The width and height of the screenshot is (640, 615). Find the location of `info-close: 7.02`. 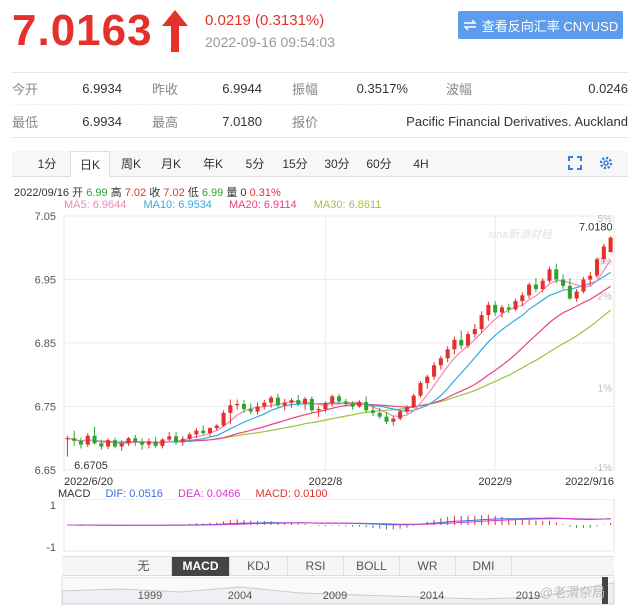

info-close: 7.02 is located at coordinates (174, 193).